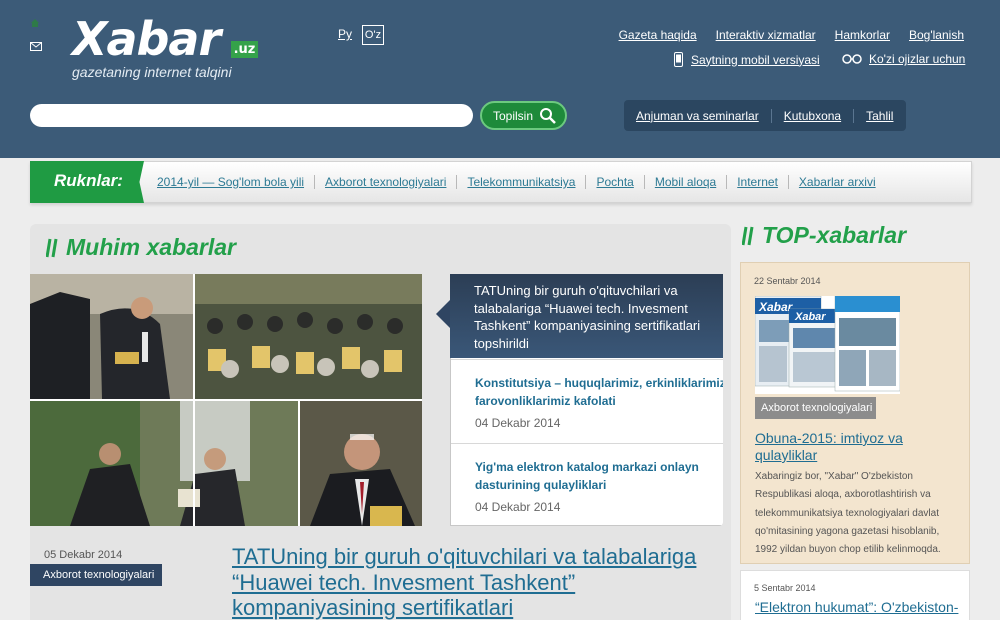 This screenshot has height=620, width=1000. Describe the element at coordinates (917, 59) in the screenshot. I see `impaired-version-label: Ko'zi ojizlar uchun` at that location.